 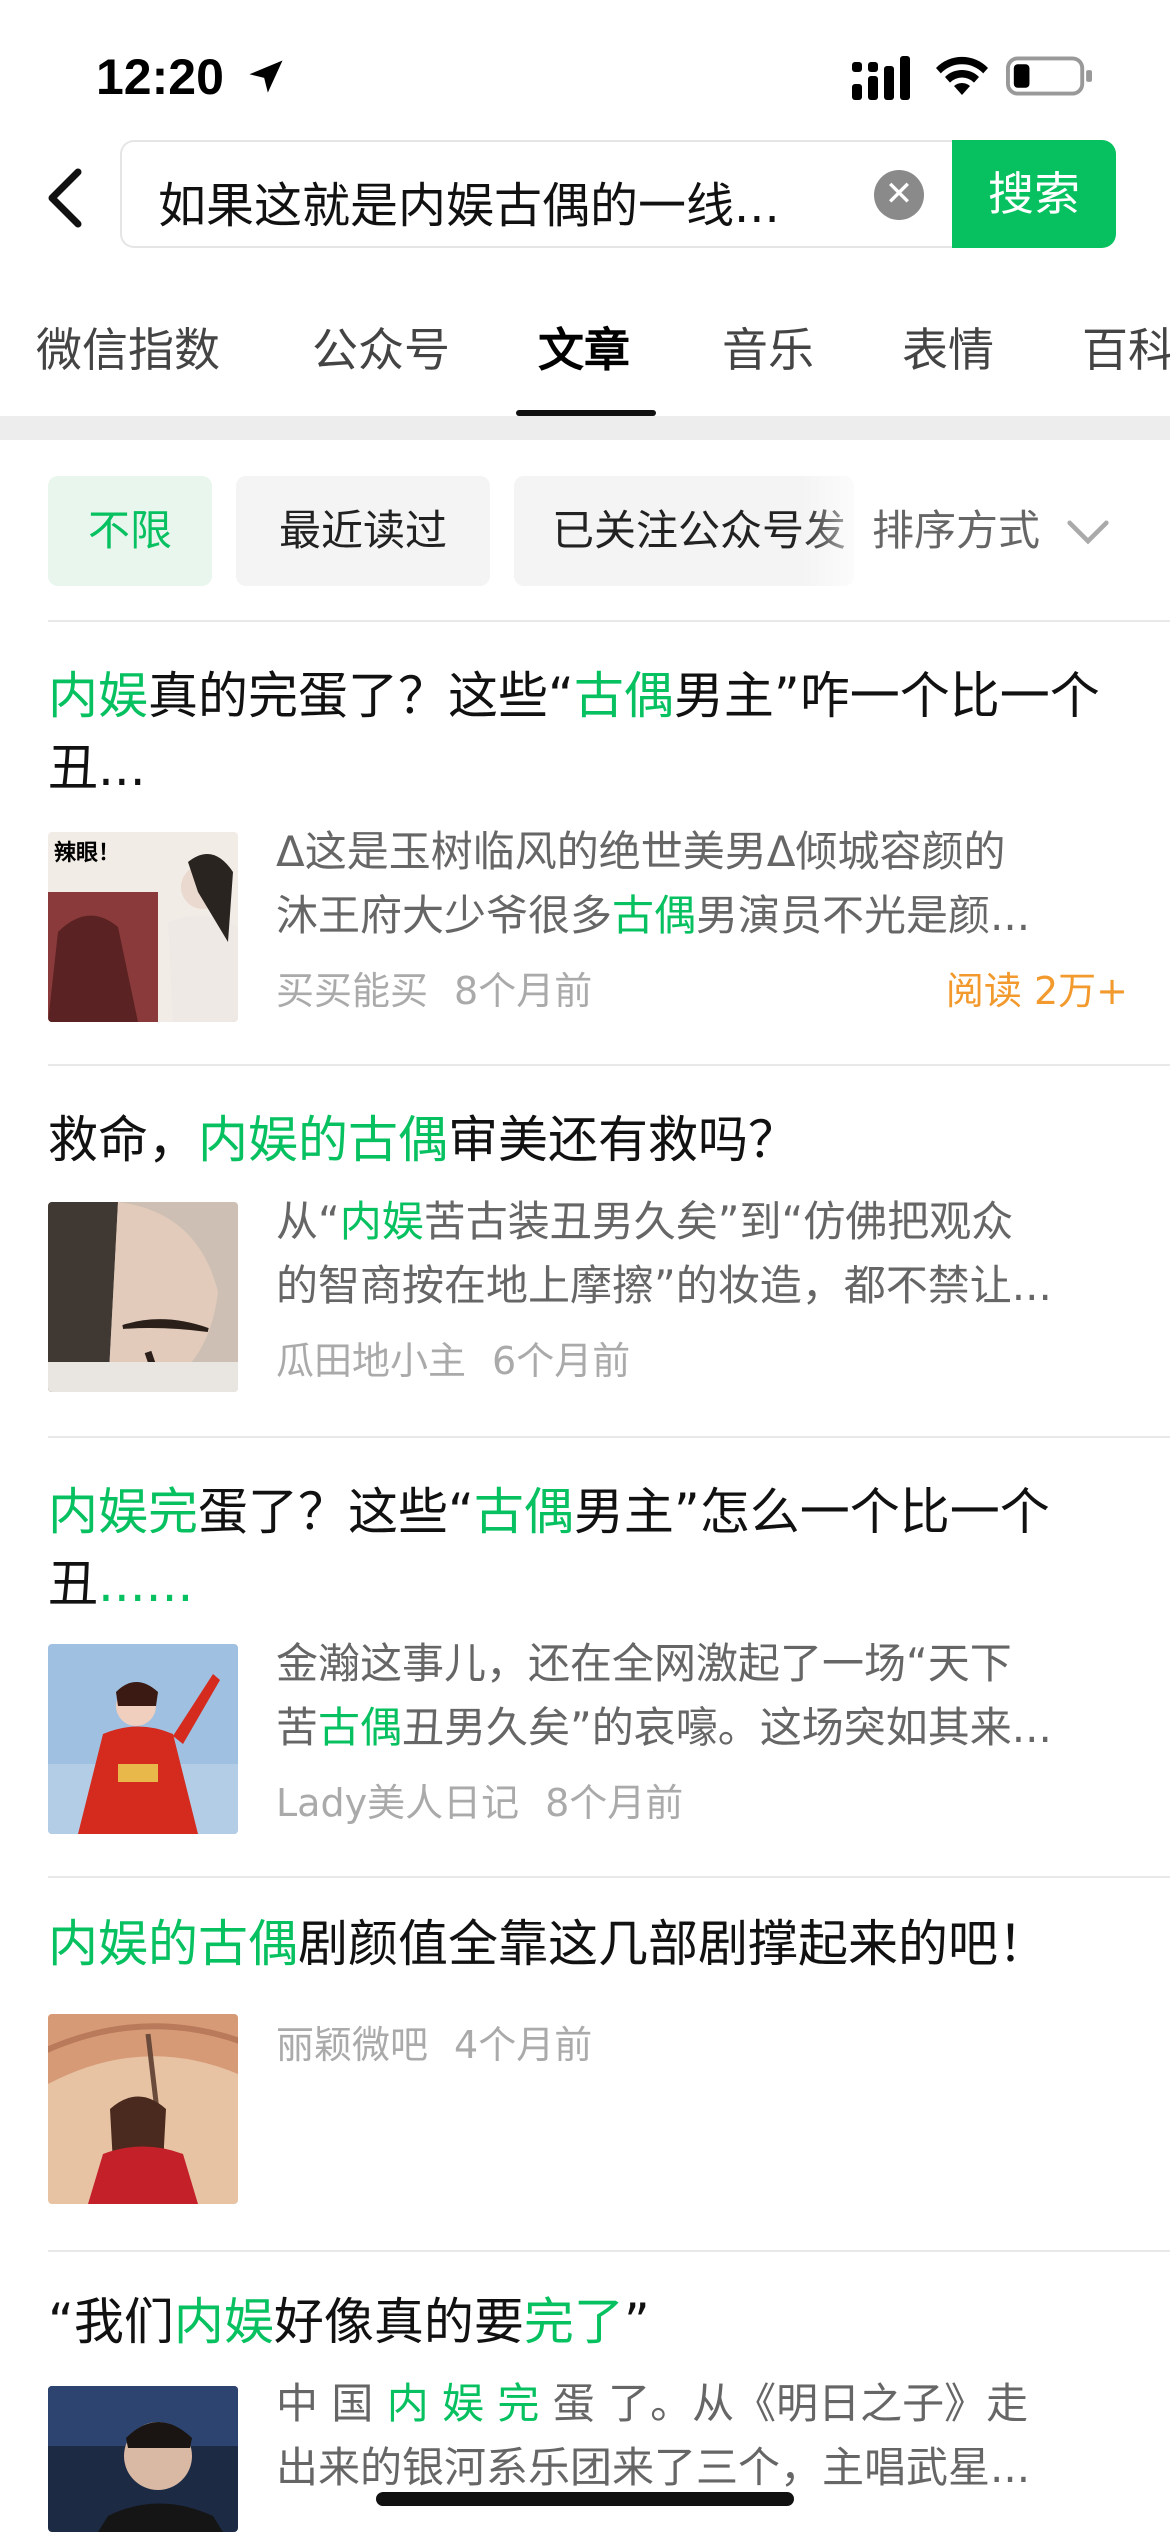 What do you see at coordinates (1036, 991) in the screenshot?
I see `read-count: 阅读 2万+` at bounding box center [1036, 991].